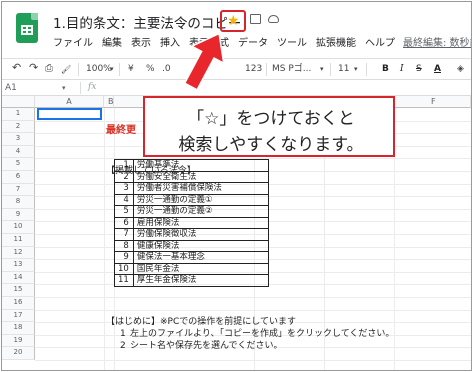 This screenshot has width=473, height=372. I want to click on menu-help: ヘルプ, so click(380, 44).